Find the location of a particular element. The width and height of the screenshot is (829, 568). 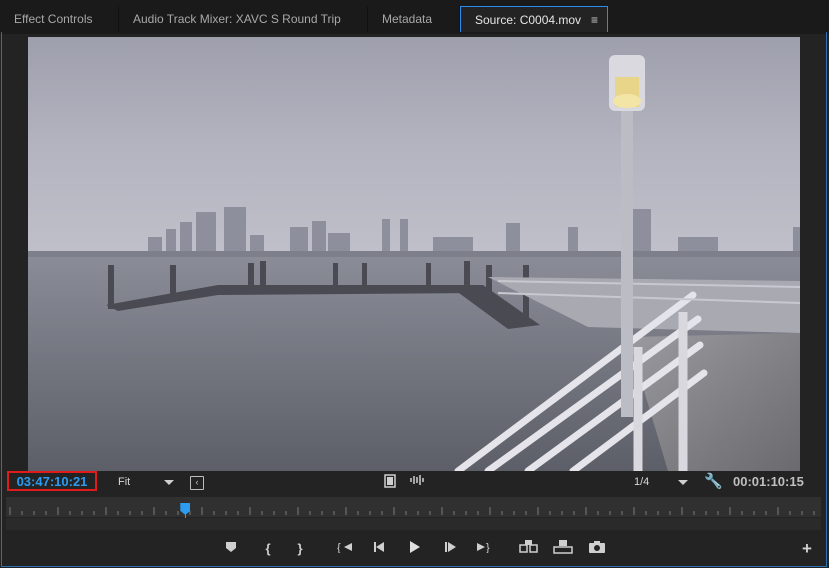

tab-effect-controls: Effect Controls is located at coordinates (59, 19).